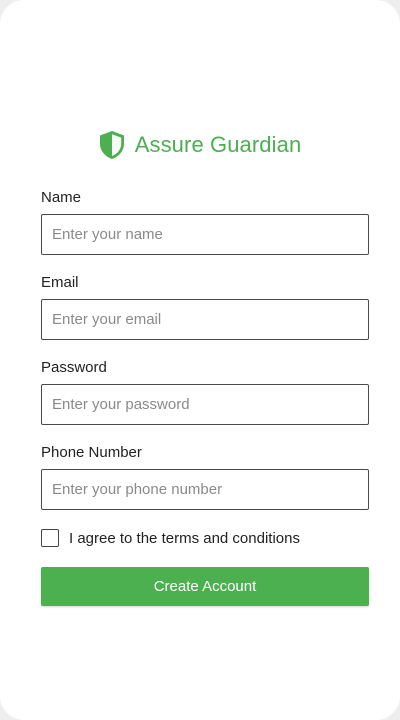 The width and height of the screenshot is (400, 720). Describe the element at coordinates (205, 404) in the screenshot. I see `password-input` at that location.